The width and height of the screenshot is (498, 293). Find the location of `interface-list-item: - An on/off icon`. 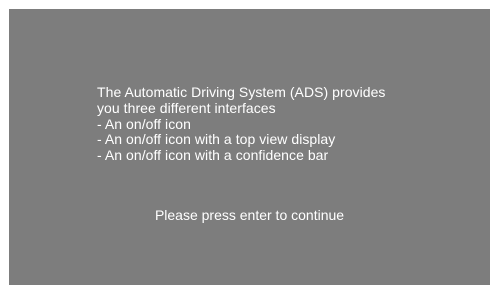

interface-list-item: - An on/off icon is located at coordinates (144, 123).